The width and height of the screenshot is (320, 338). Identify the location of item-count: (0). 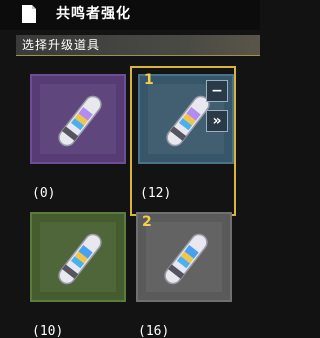
(44, 193).